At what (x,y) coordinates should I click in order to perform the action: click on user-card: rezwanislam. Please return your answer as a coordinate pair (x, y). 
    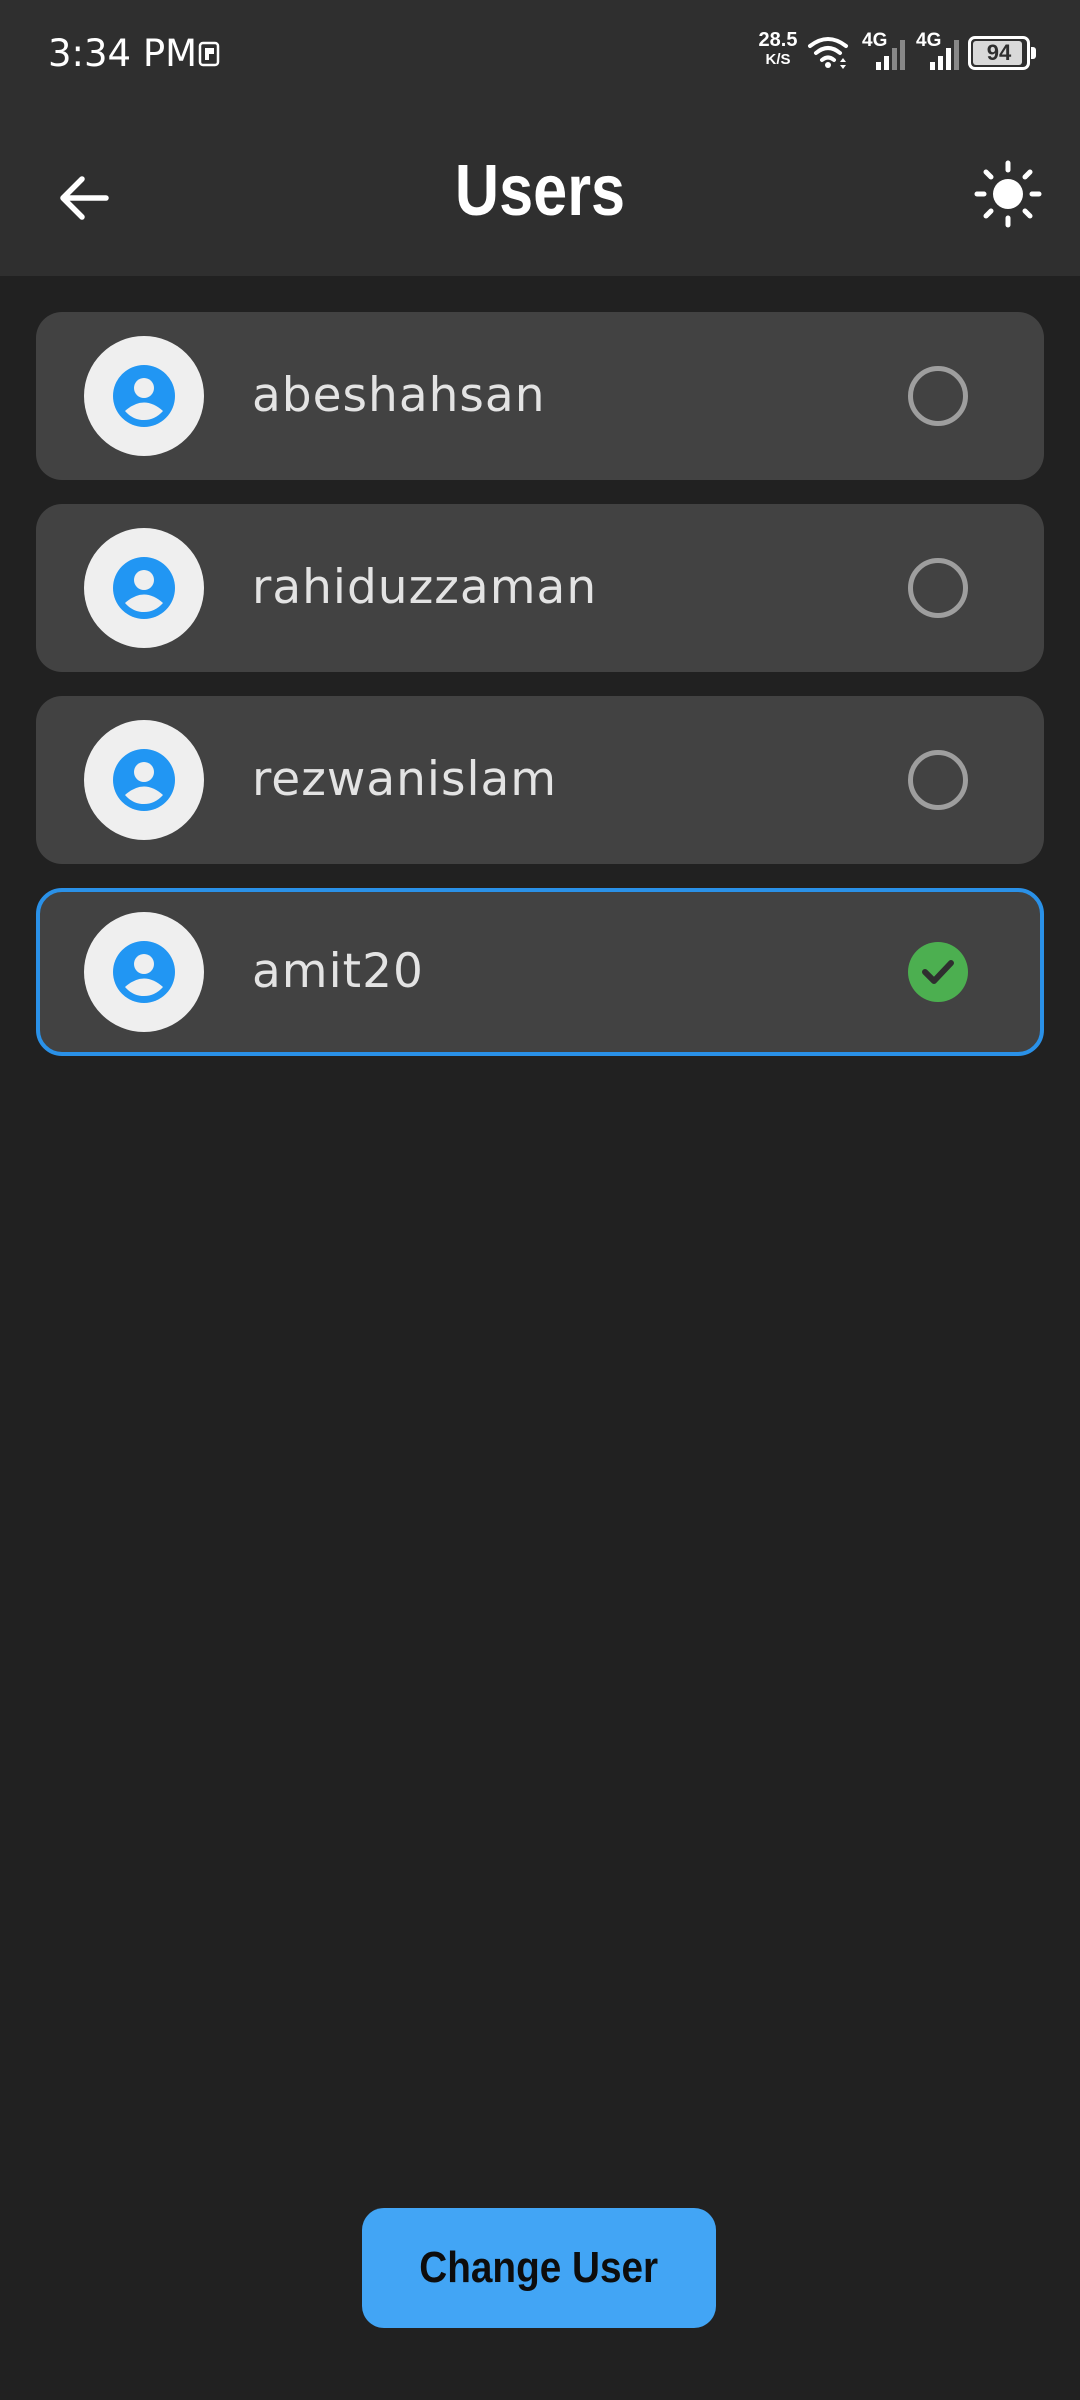
    Looking at the image, I should click on (540, 780).